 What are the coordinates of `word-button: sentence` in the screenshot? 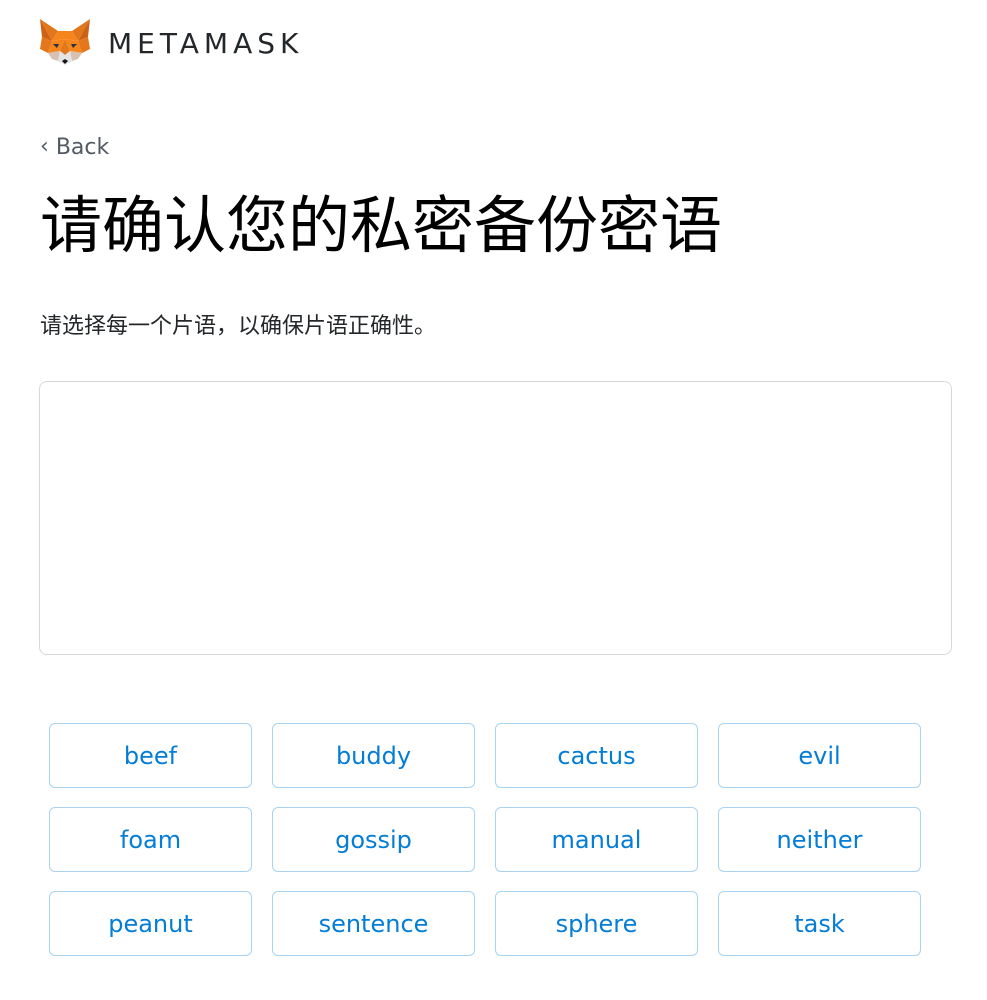 It's located at (373, 923).